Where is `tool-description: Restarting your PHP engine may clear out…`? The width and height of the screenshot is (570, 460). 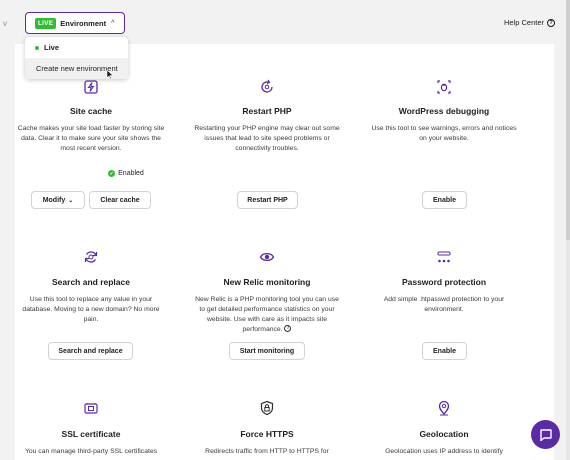 tool-description: Restarting your PHP engine may clear out… is located at coordinates (267, 138).